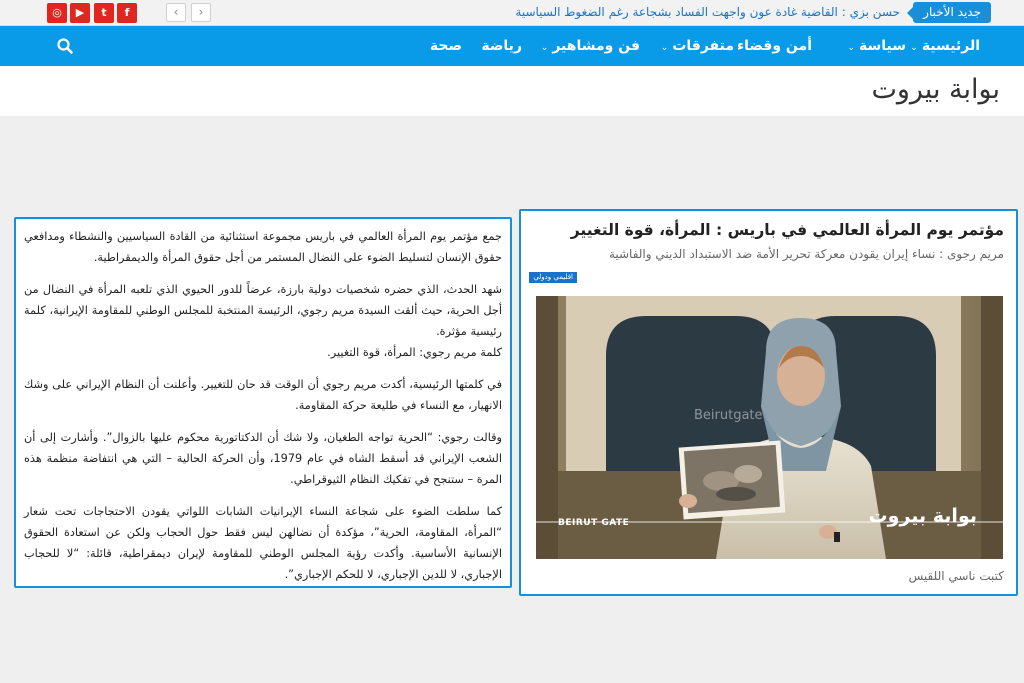 Image resolution: width=1024 pixels, height=683 pixels. I want to click on instagram-icon: ◎, so click(57, 13).